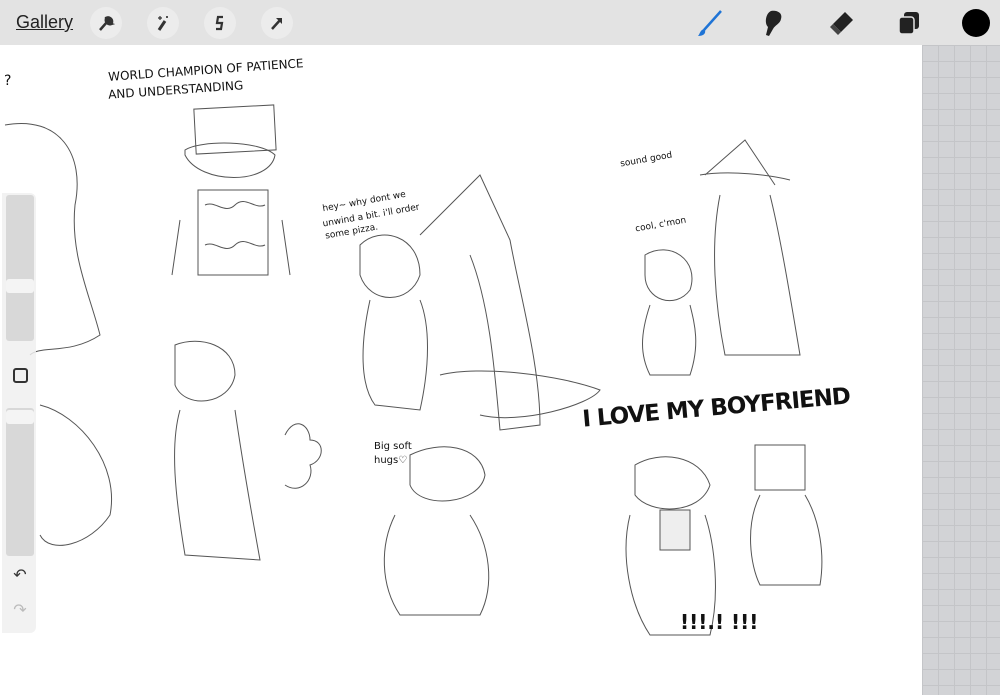  I want to click on brush-icon, so click(710, 23).